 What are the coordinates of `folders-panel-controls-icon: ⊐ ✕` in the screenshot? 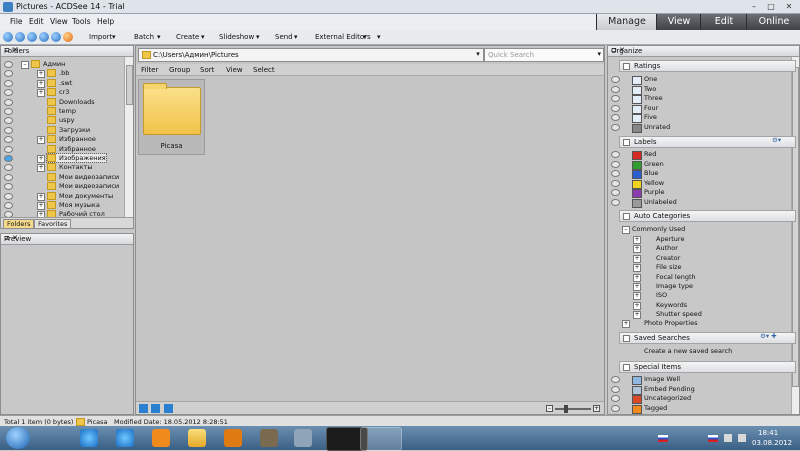 It's located at (67, 50).